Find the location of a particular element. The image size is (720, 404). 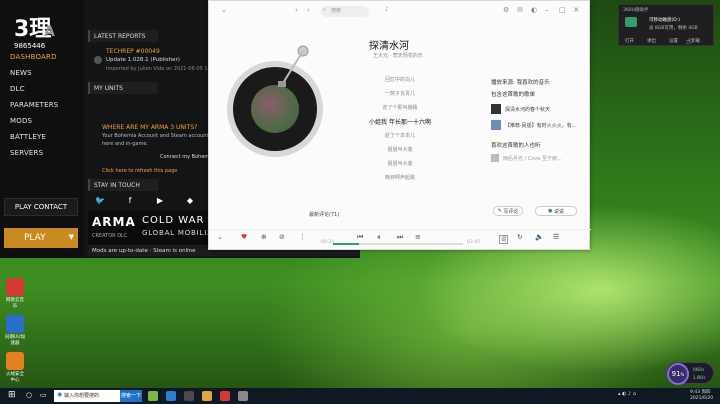

nav-dlc: DLC is located at coordinates (17, 89).